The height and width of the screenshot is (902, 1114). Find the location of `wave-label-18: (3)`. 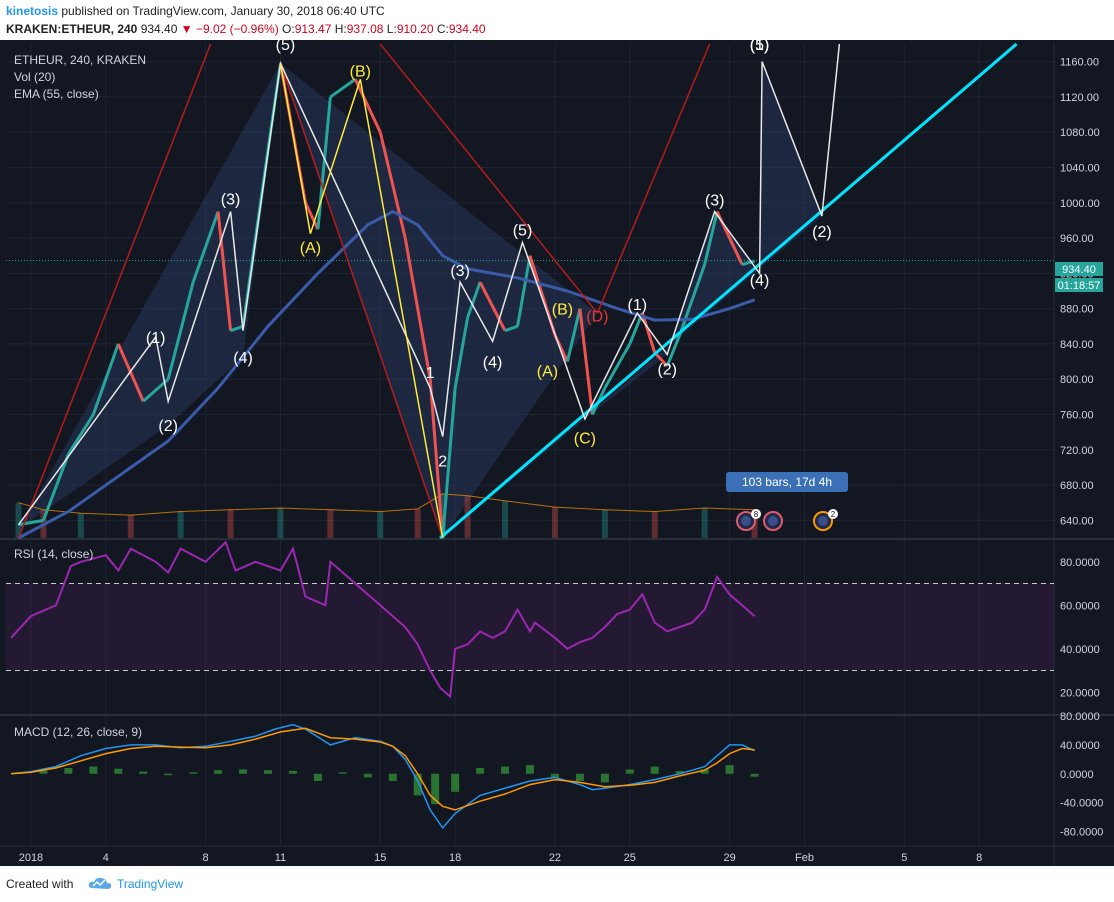

wave-label-18: (3) is located at coordinates (715, 200).